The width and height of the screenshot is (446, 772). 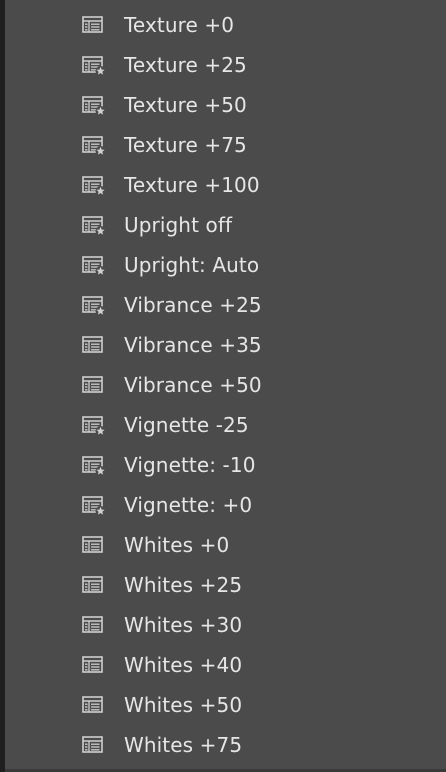 I want to click on list-item: Whites +40, so click(x=225, y=665).